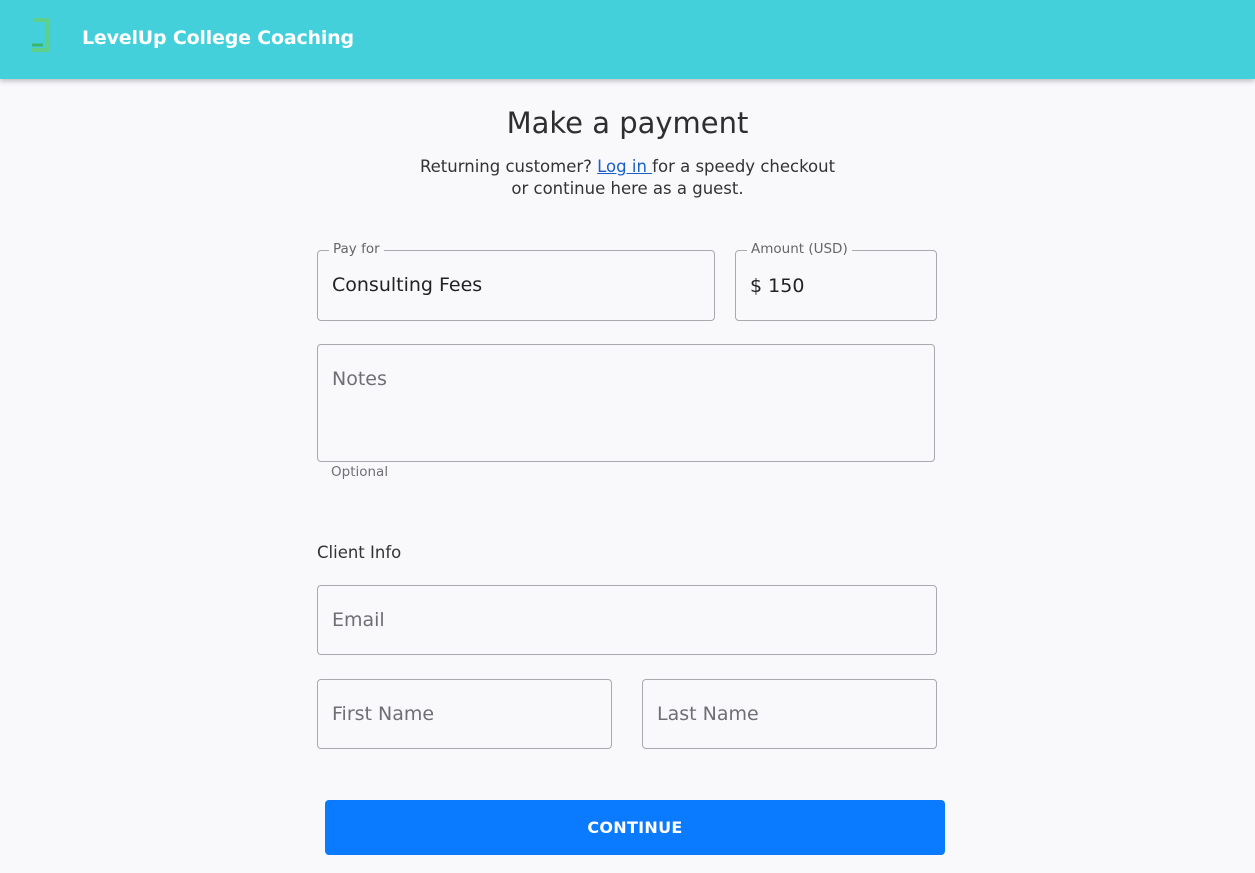  Describe the element at coordinates (516, 281) in the screenshot. I see `pay-for-select: Pay for Consulting Fees` at that location.